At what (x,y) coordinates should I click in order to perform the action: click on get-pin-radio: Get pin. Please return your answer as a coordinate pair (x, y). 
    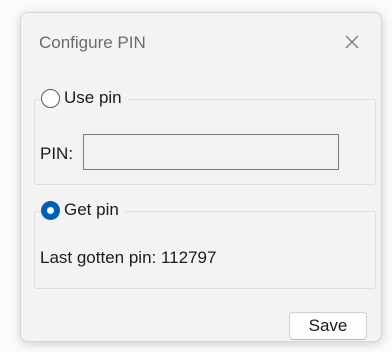
    Looking at the image, I should click on (83, 210).